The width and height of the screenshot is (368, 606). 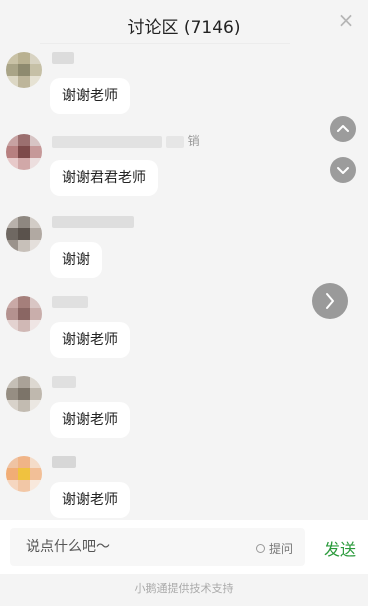 I want to click on message-bubble: 谢谢, so click(x=76, y=260).